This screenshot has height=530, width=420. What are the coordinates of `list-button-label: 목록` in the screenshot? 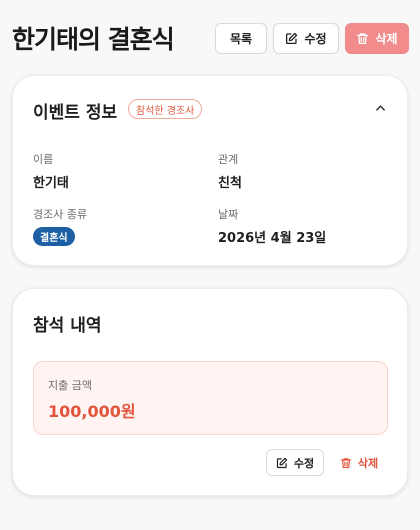 It's located at (241, 39).